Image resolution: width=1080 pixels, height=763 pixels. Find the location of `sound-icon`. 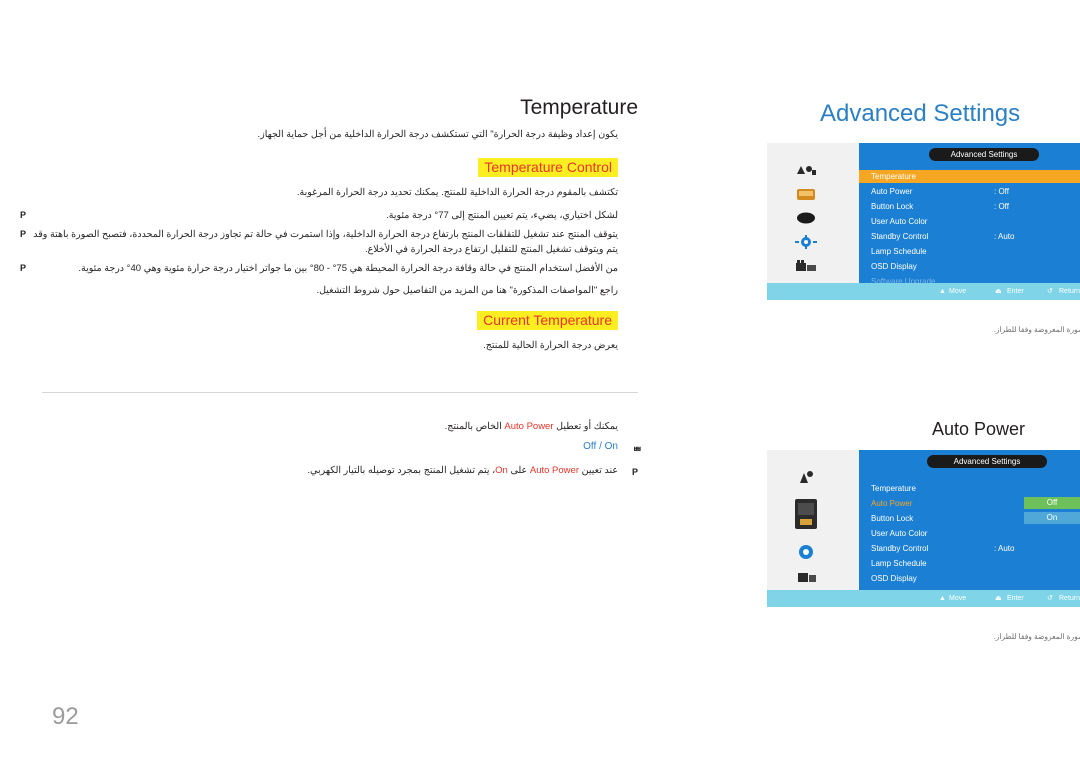

sound-icon is located at coordinates (806, 194).